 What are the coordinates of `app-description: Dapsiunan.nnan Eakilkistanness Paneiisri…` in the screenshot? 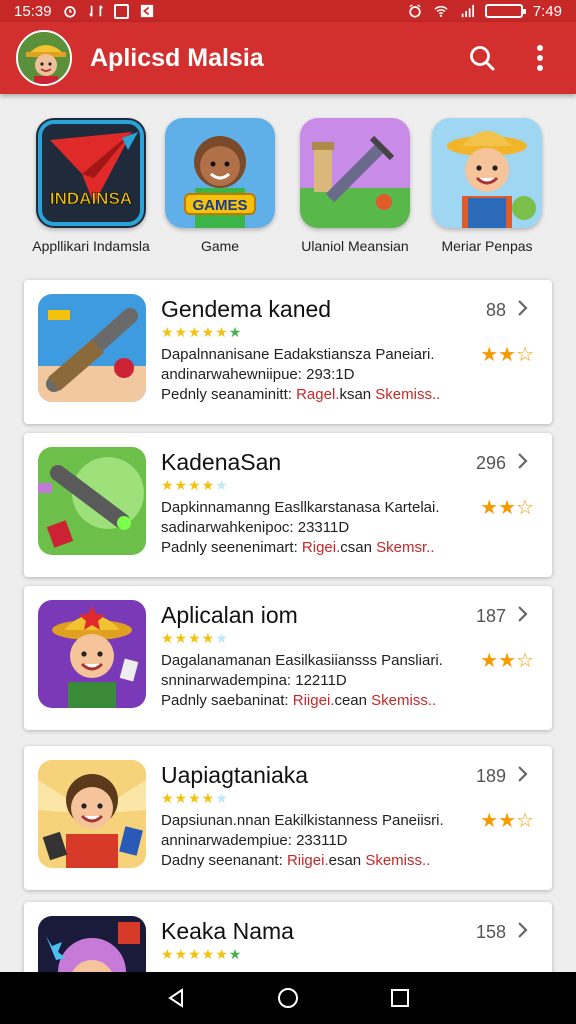 It's located at (302, 820).